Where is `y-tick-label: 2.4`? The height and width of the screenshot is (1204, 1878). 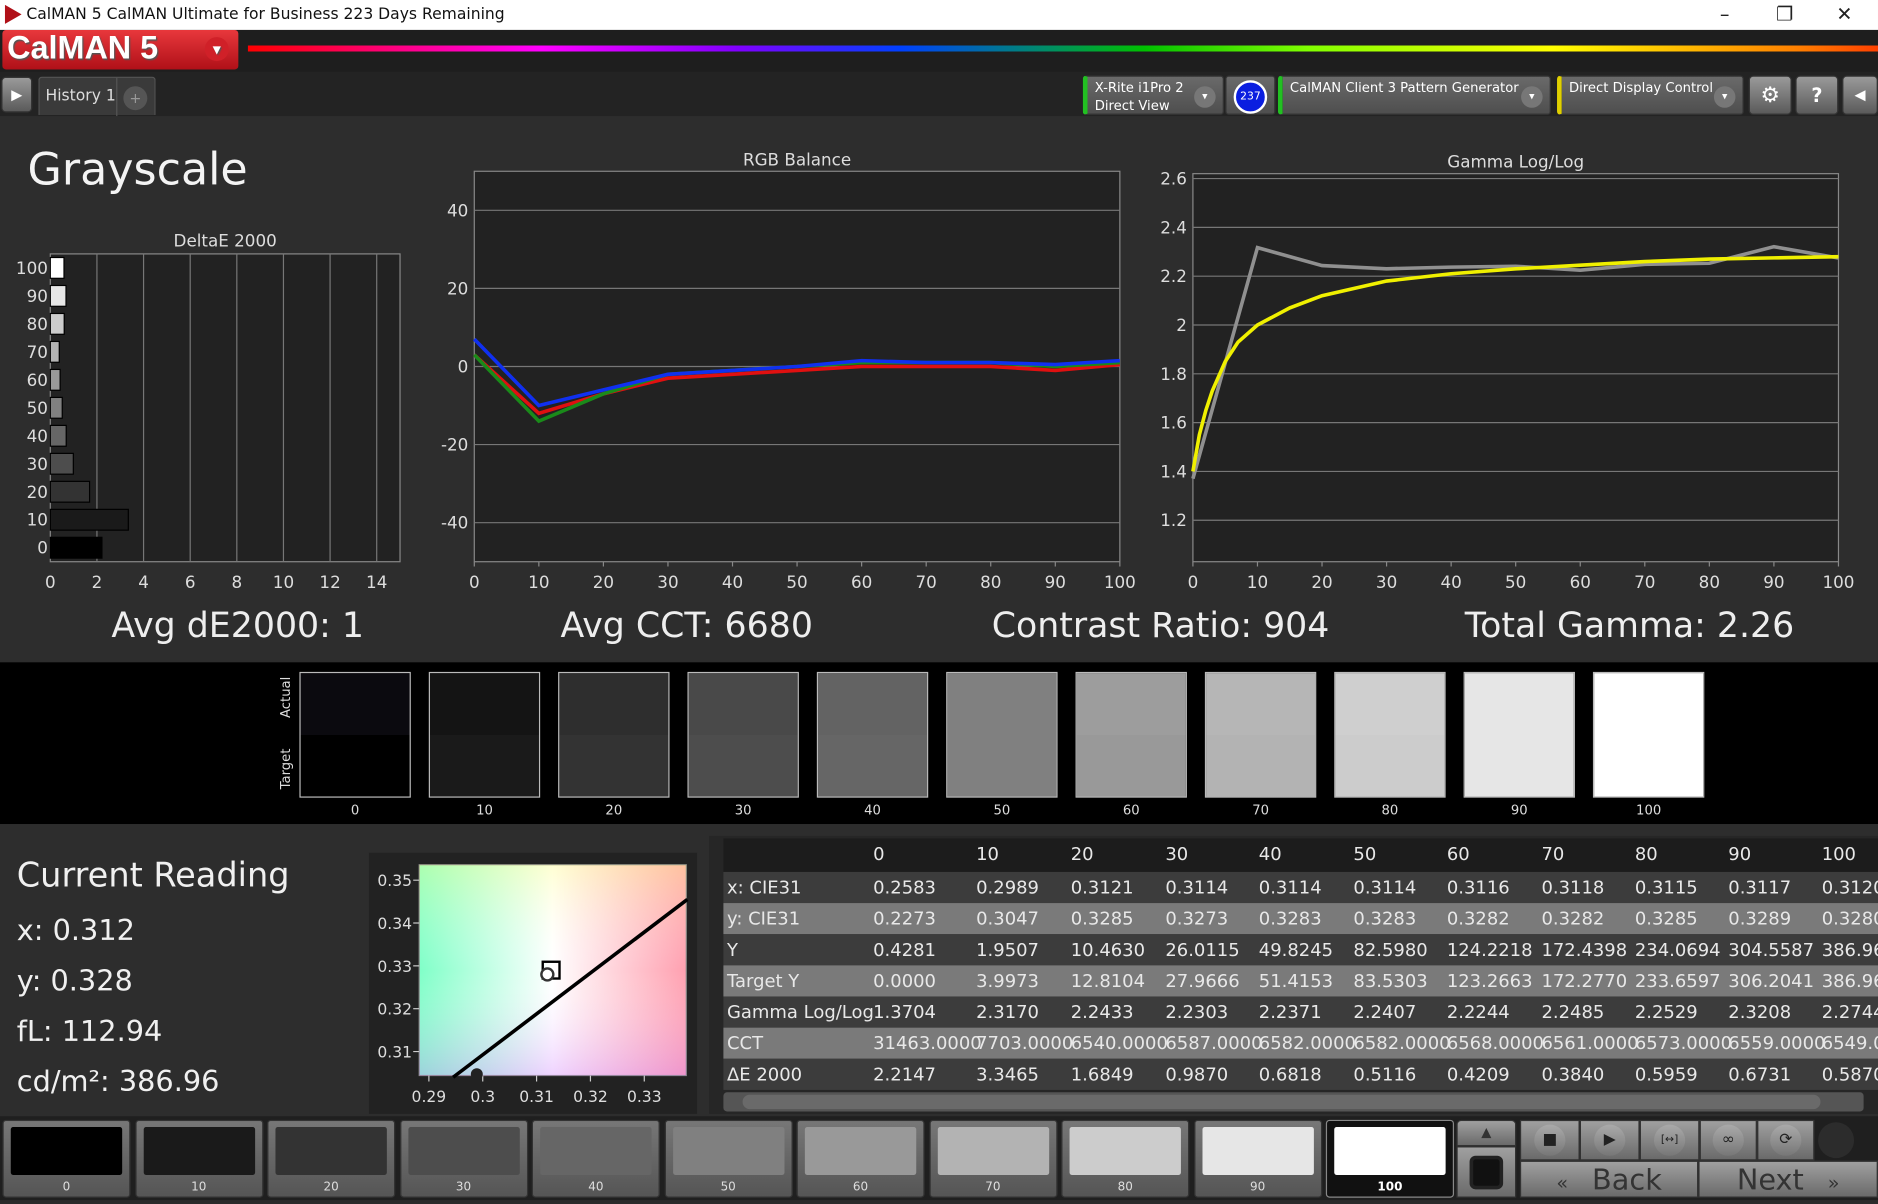
y-tick-label: 2.4 is located at coordinates (1173, 227).